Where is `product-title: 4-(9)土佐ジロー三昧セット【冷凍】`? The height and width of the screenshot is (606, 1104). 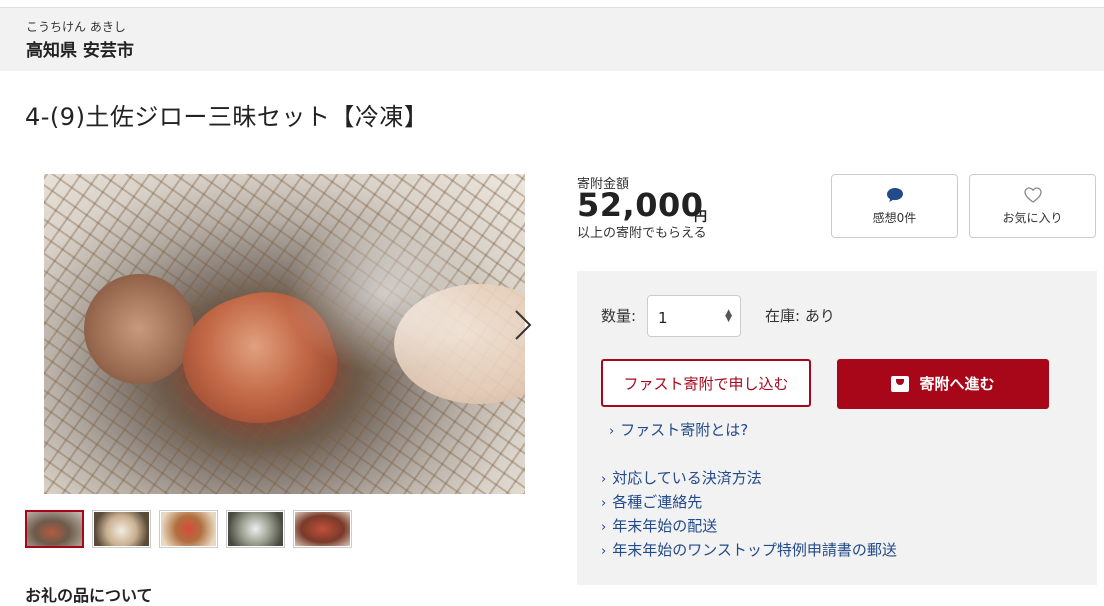 product-title: 4-(9)土佐ジロー三昧セット【冷凍】 is located at coordinates (227, 117).